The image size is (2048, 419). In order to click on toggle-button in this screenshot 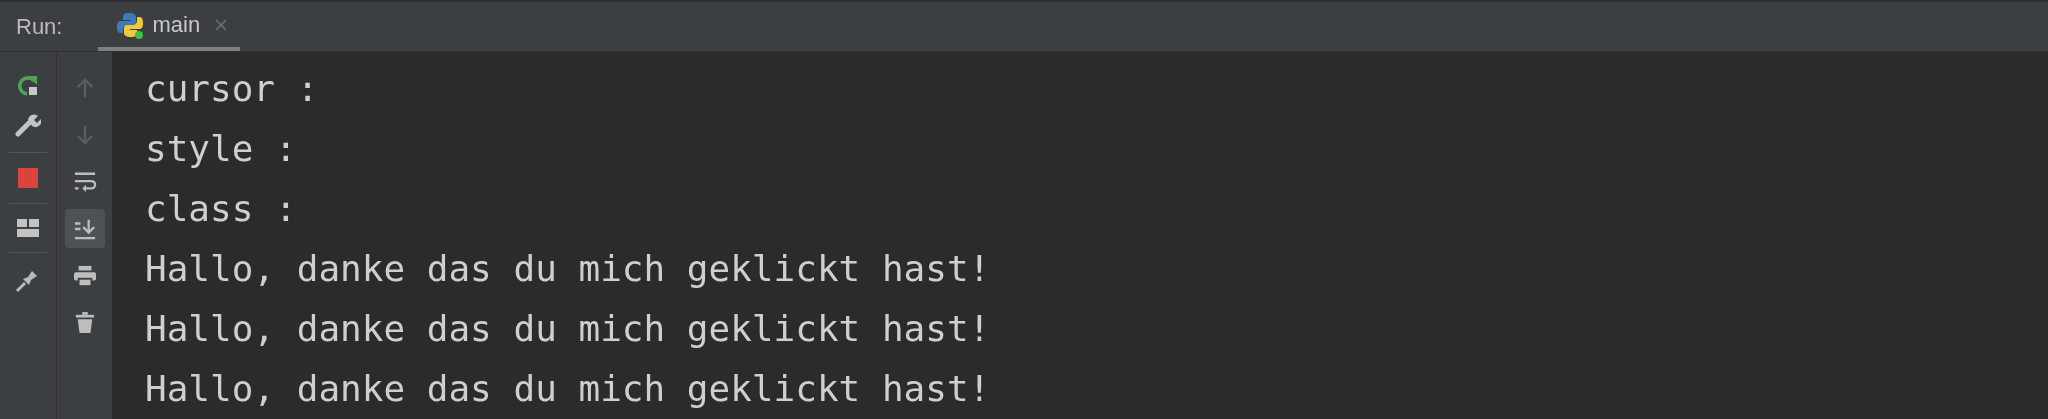, I will do `click(84, 228)`.